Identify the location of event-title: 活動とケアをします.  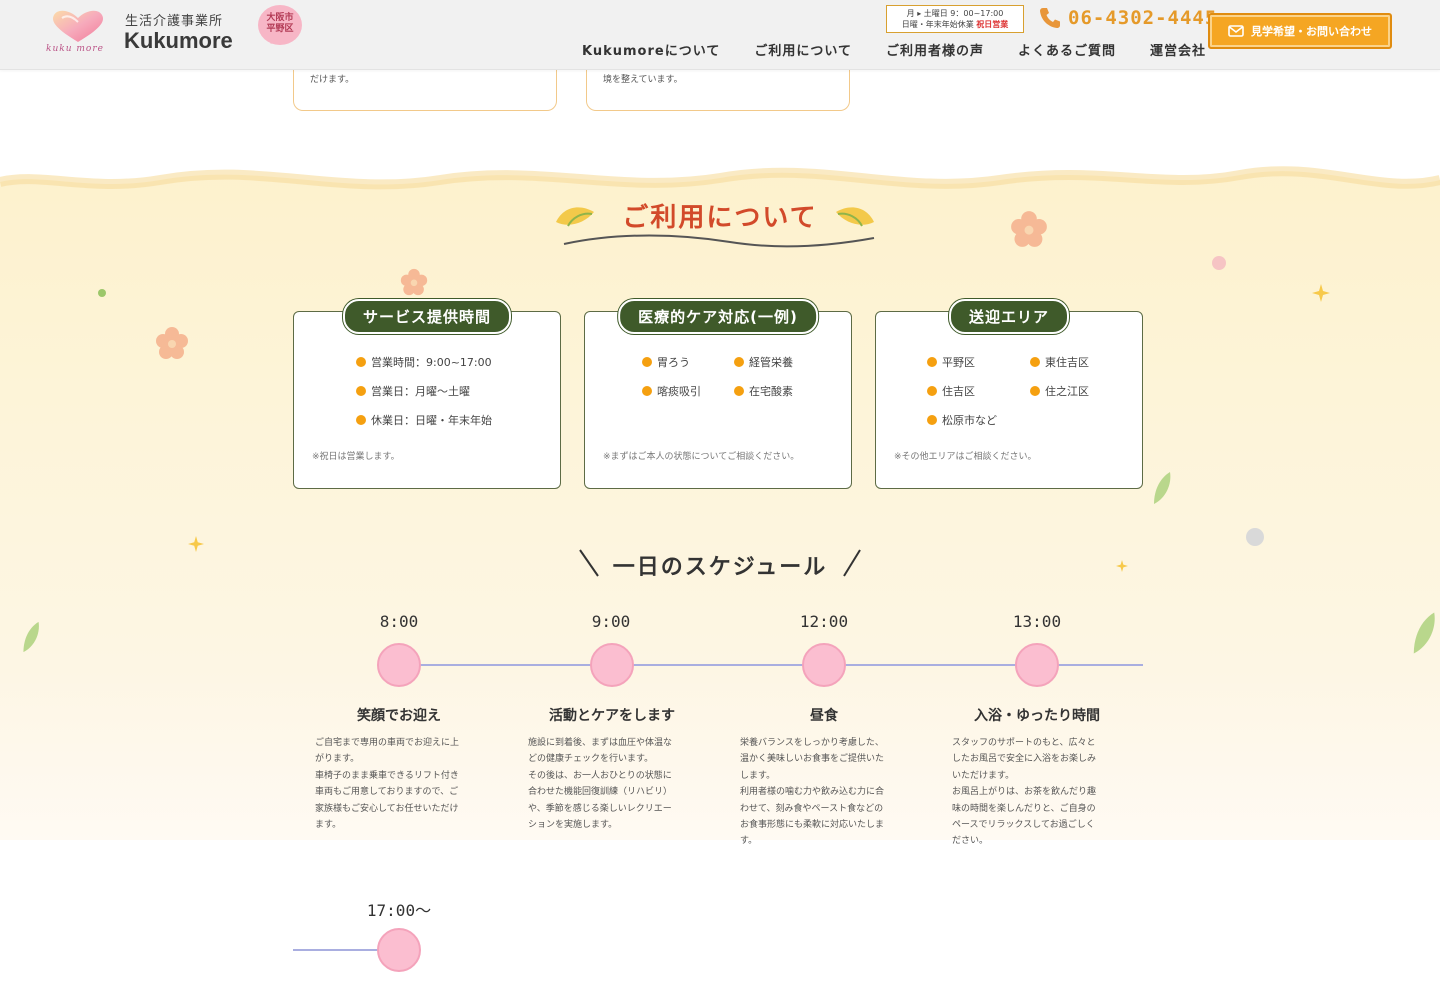
(612, 716).